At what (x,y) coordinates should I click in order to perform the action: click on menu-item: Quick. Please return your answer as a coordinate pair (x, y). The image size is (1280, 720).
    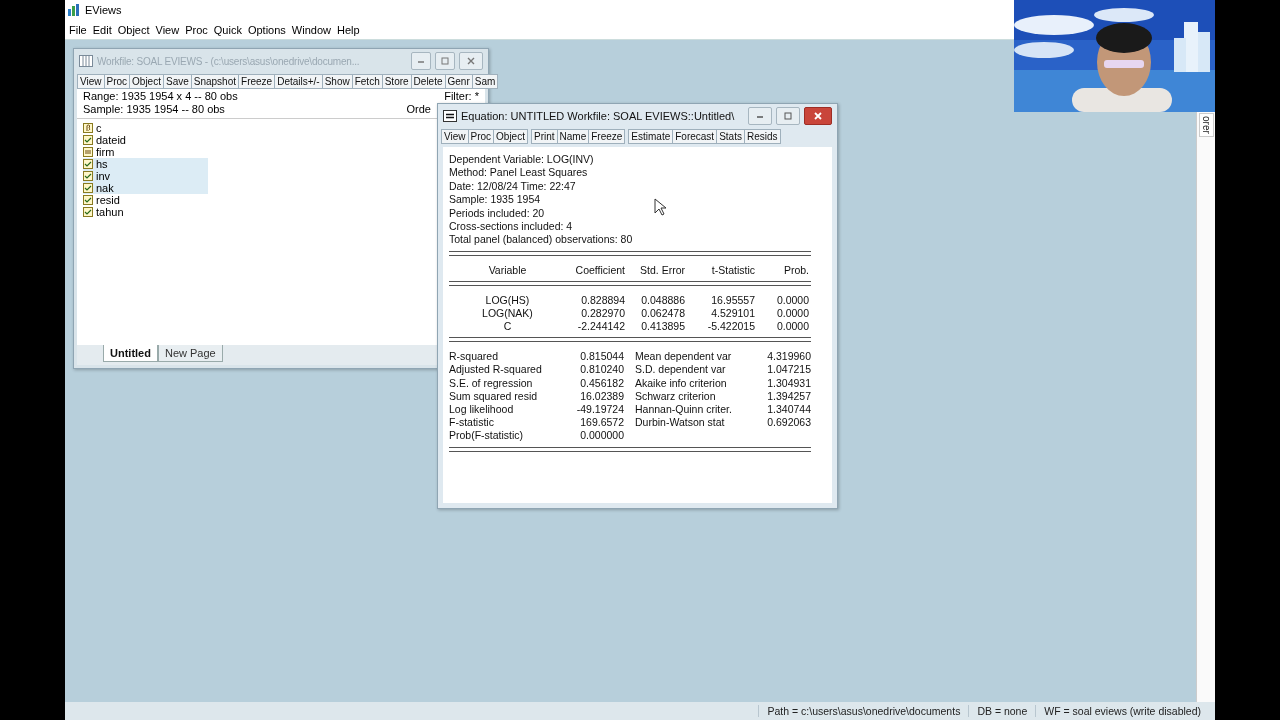
    Looking at the image, I should click on (229, 29).